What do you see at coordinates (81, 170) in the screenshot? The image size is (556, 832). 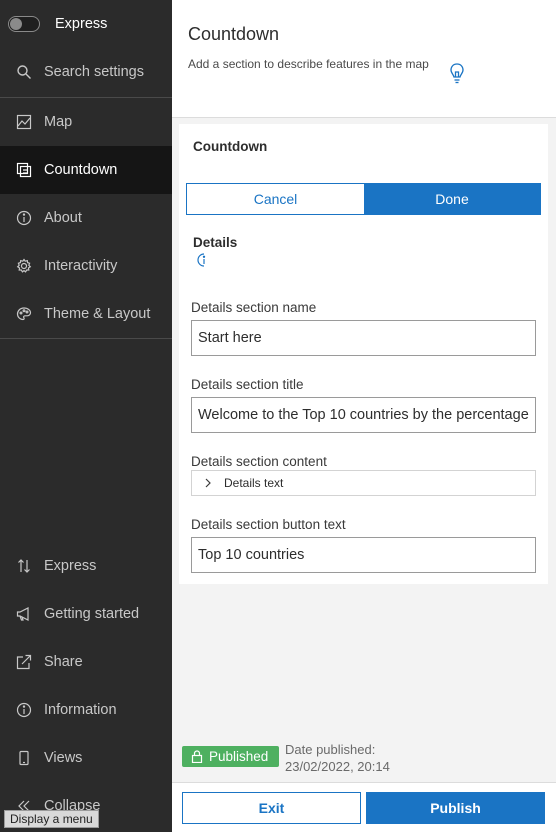 I see `sidebar-item-label: Countdown` at bounding box center [81, 170].